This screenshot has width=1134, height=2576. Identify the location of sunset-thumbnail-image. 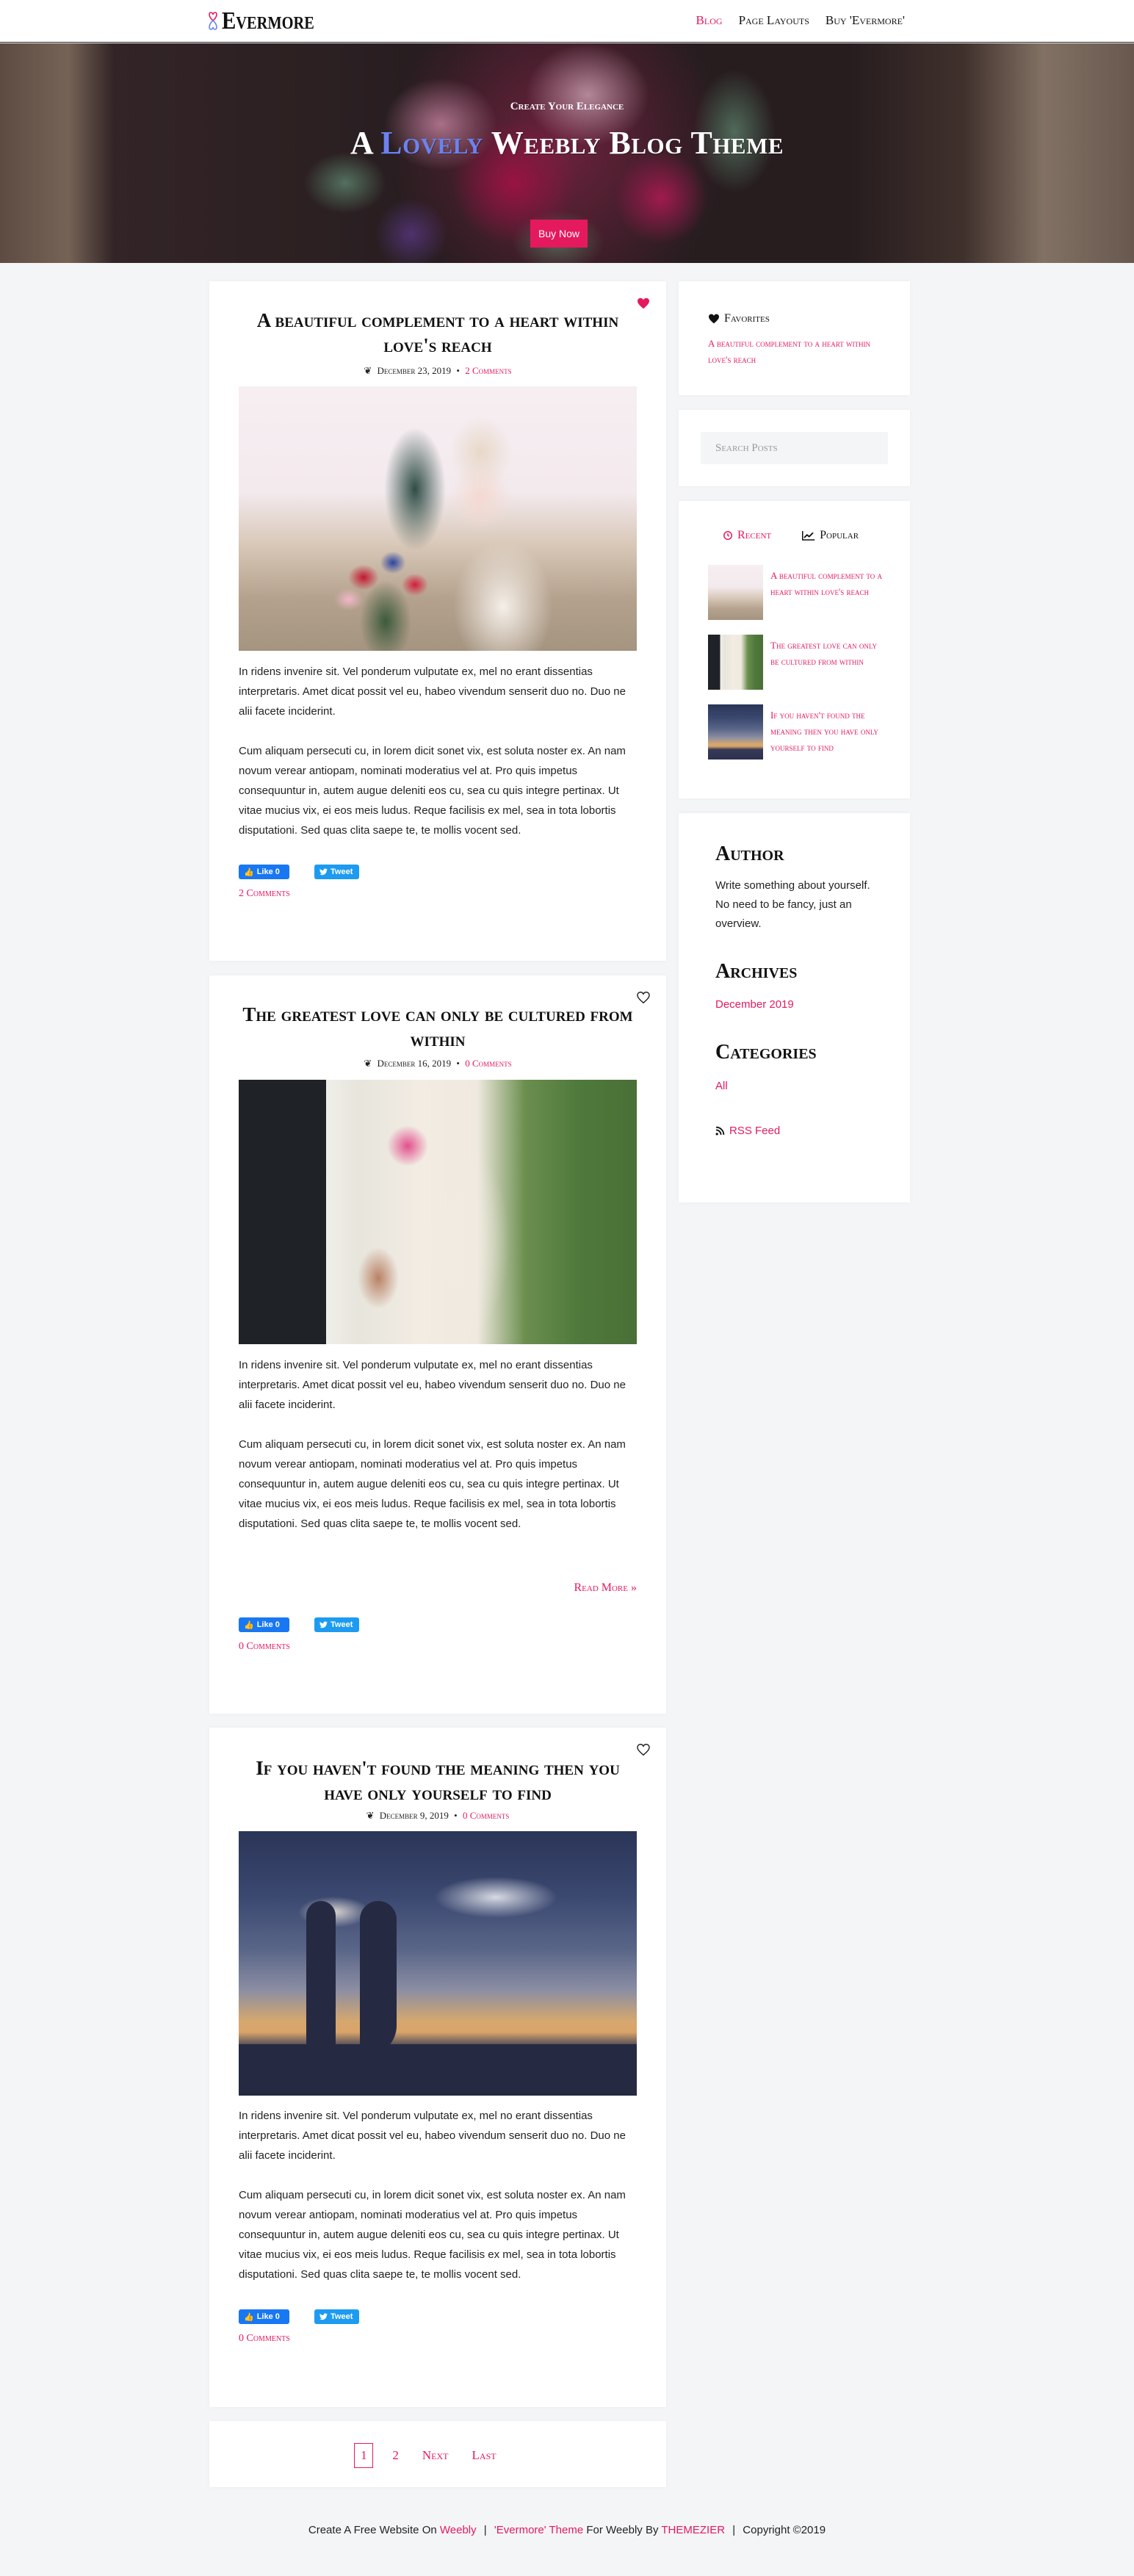
(735, 732).